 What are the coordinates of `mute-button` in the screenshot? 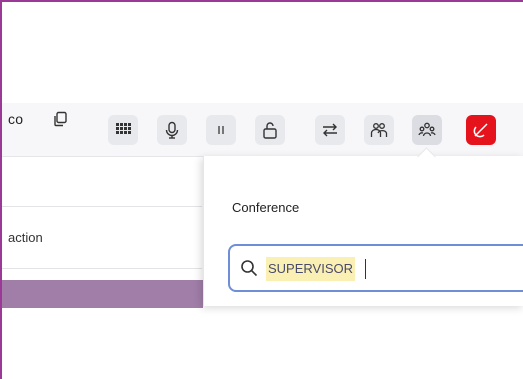 It's located at (172, 130).